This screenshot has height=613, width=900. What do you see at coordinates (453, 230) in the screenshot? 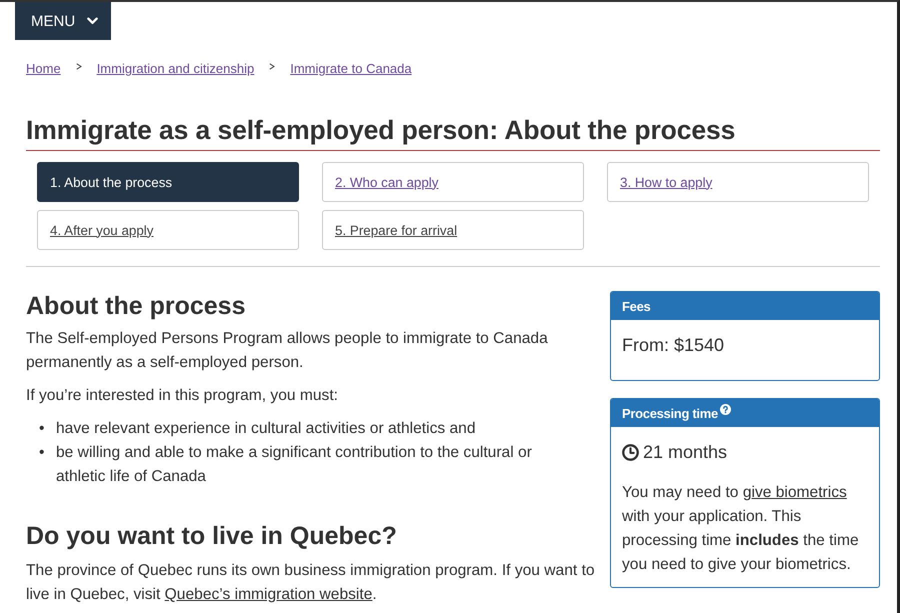
I see `step-tab: 5. Prepare for arrival` at bounding box center [453, 230].